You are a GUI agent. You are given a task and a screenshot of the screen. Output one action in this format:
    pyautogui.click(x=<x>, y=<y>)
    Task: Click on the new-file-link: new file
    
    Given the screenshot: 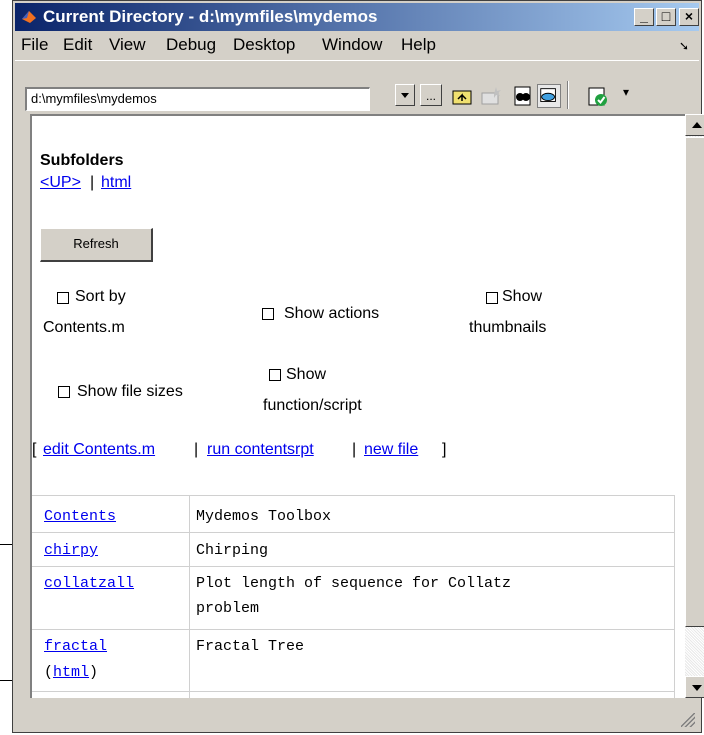 What is the action you would take?
    pyautogui.click(x=391, y=450)
    